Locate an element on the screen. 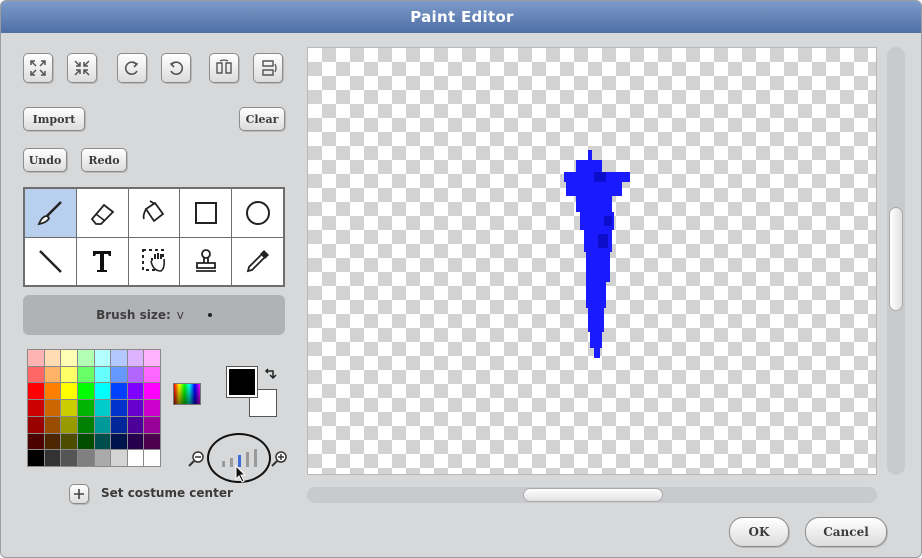 The height and width of the screenshot is (558, 922). vertical-scroll-thumb is located at coordinates (896, 259).